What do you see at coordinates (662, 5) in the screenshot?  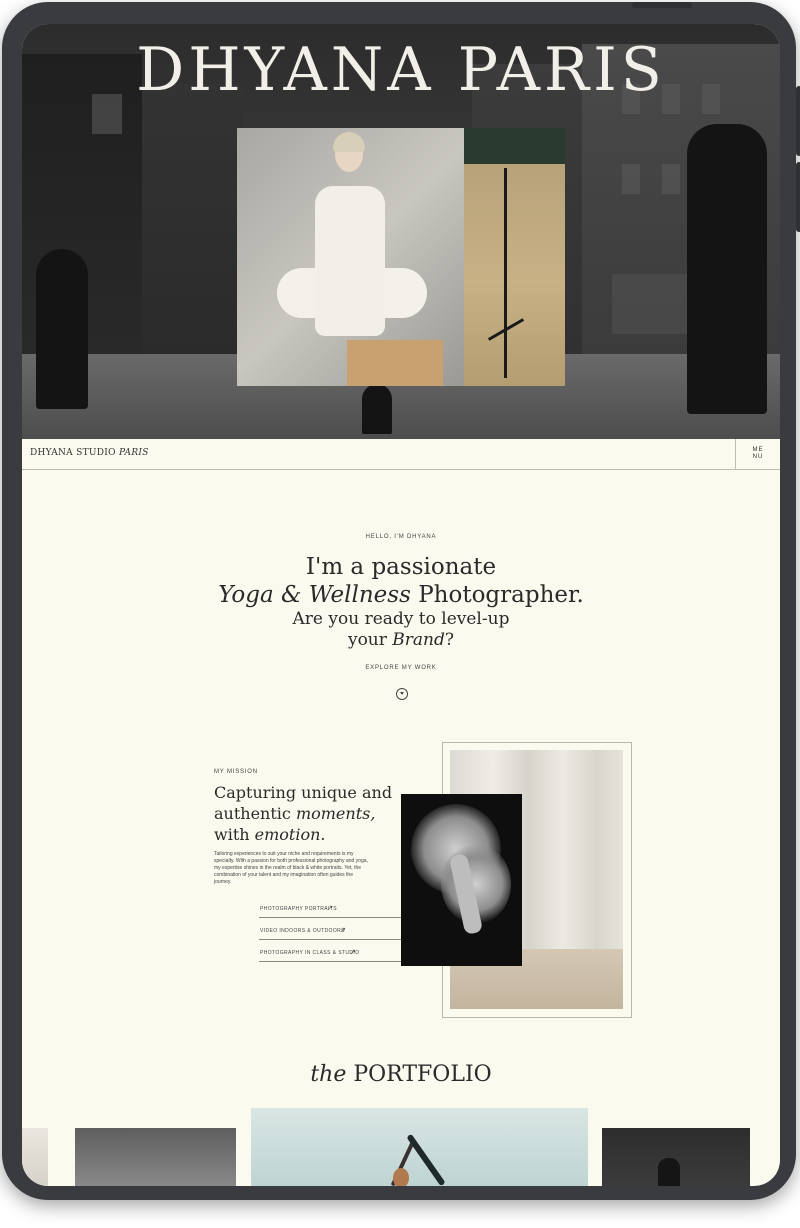 I see `tablet-power-button` at bounding box center [662, 5].